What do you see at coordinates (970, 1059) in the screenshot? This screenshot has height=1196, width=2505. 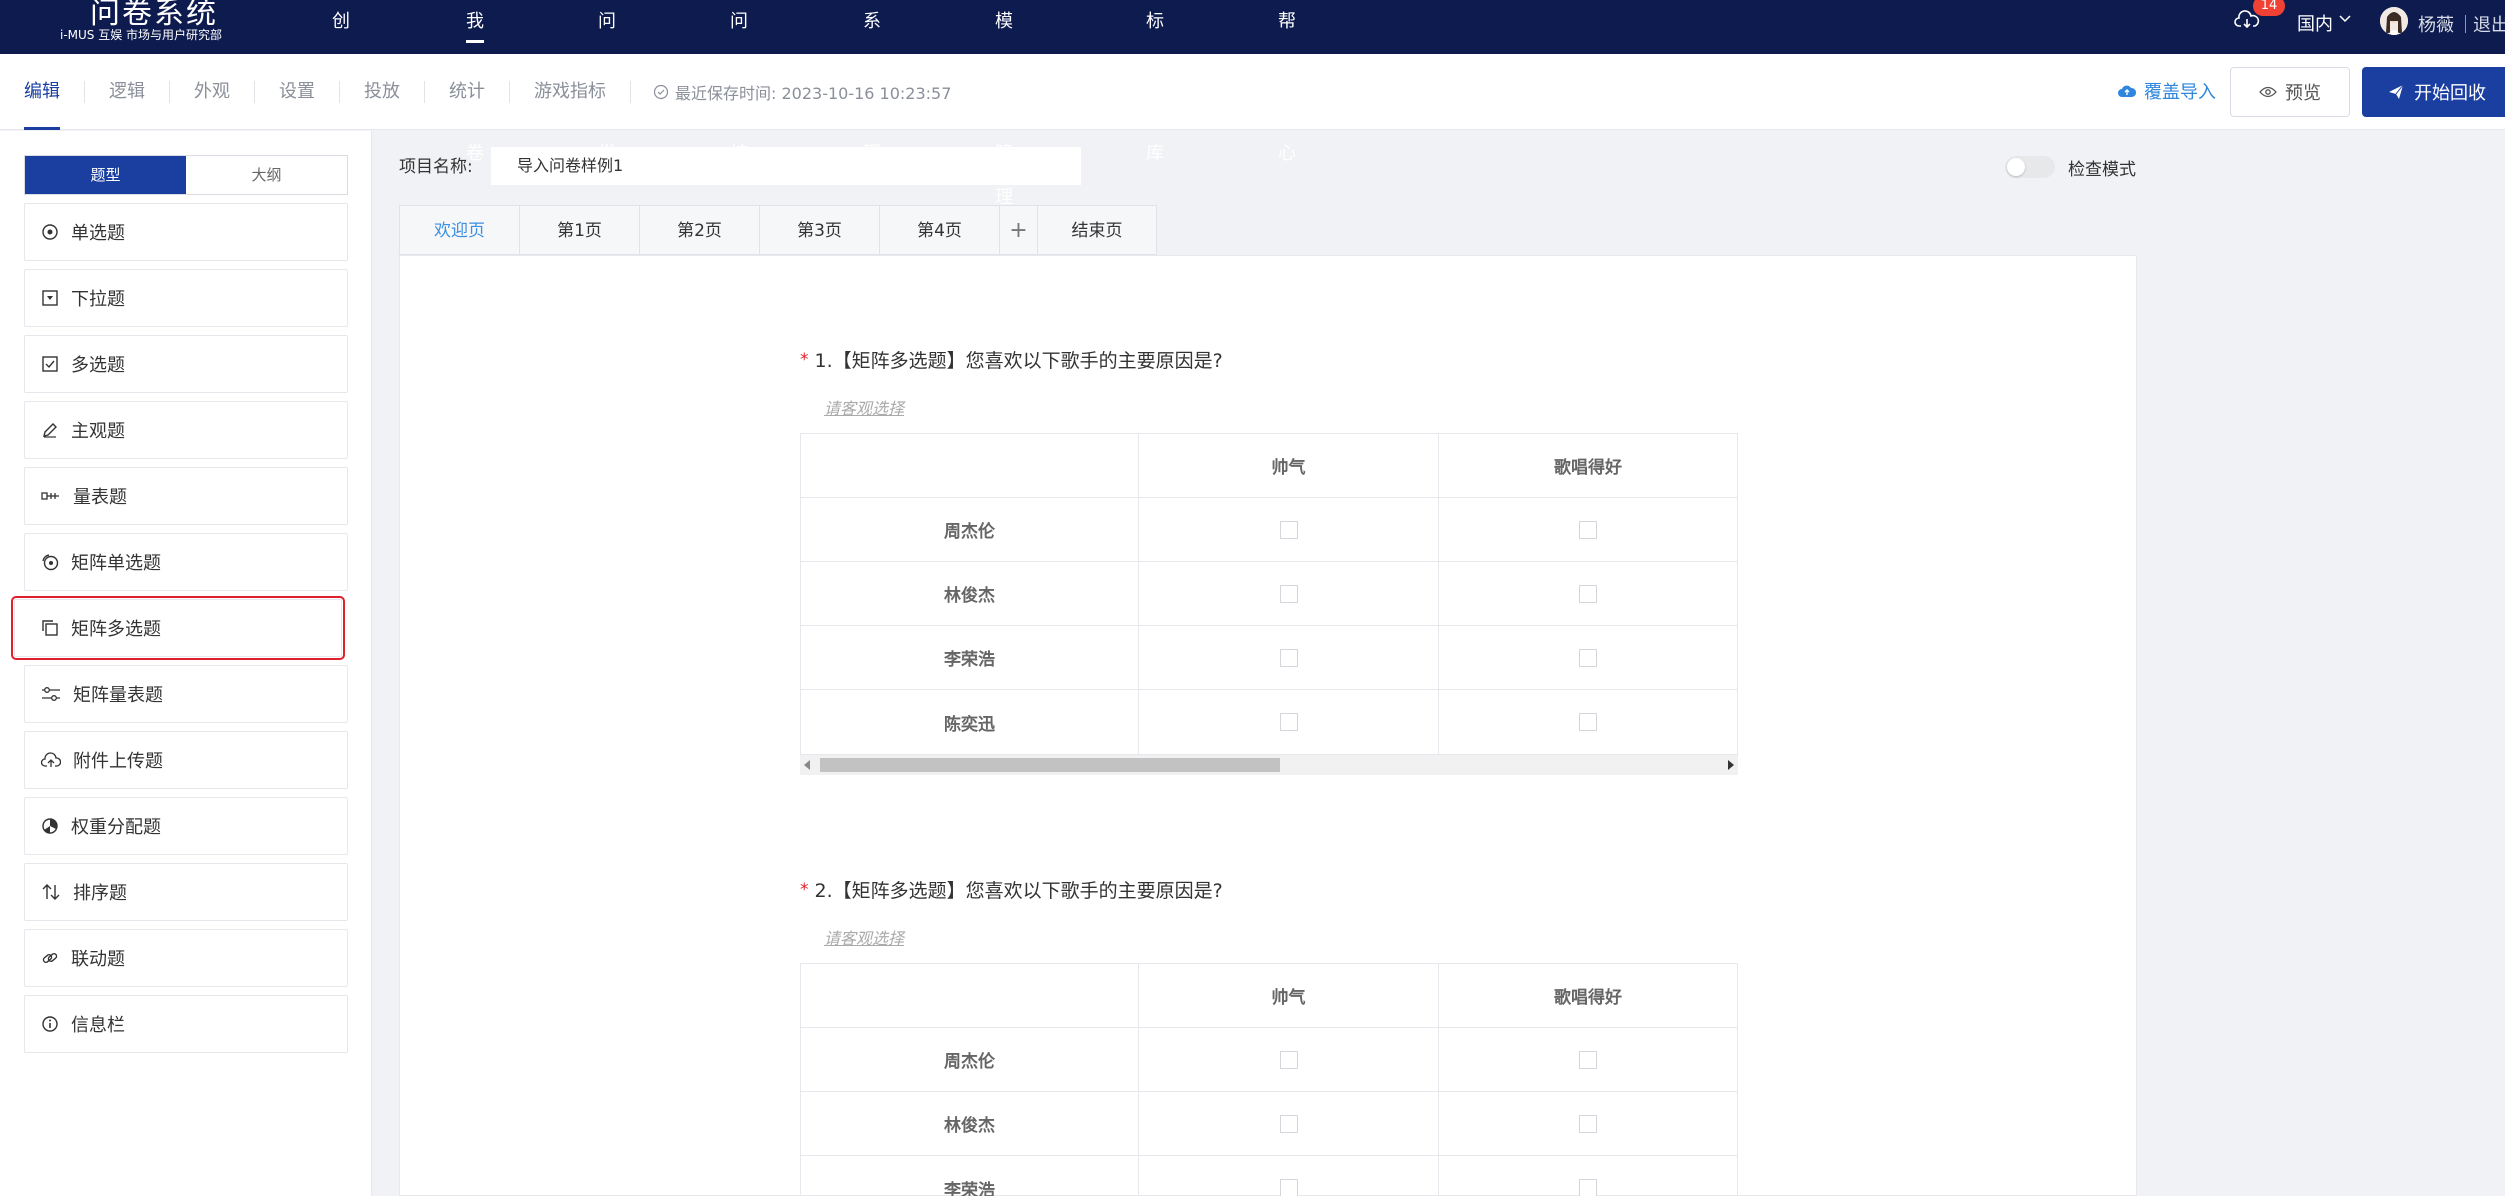 I see `matrix-row-label: 周杰伦` at bounding box center [970, 1059].